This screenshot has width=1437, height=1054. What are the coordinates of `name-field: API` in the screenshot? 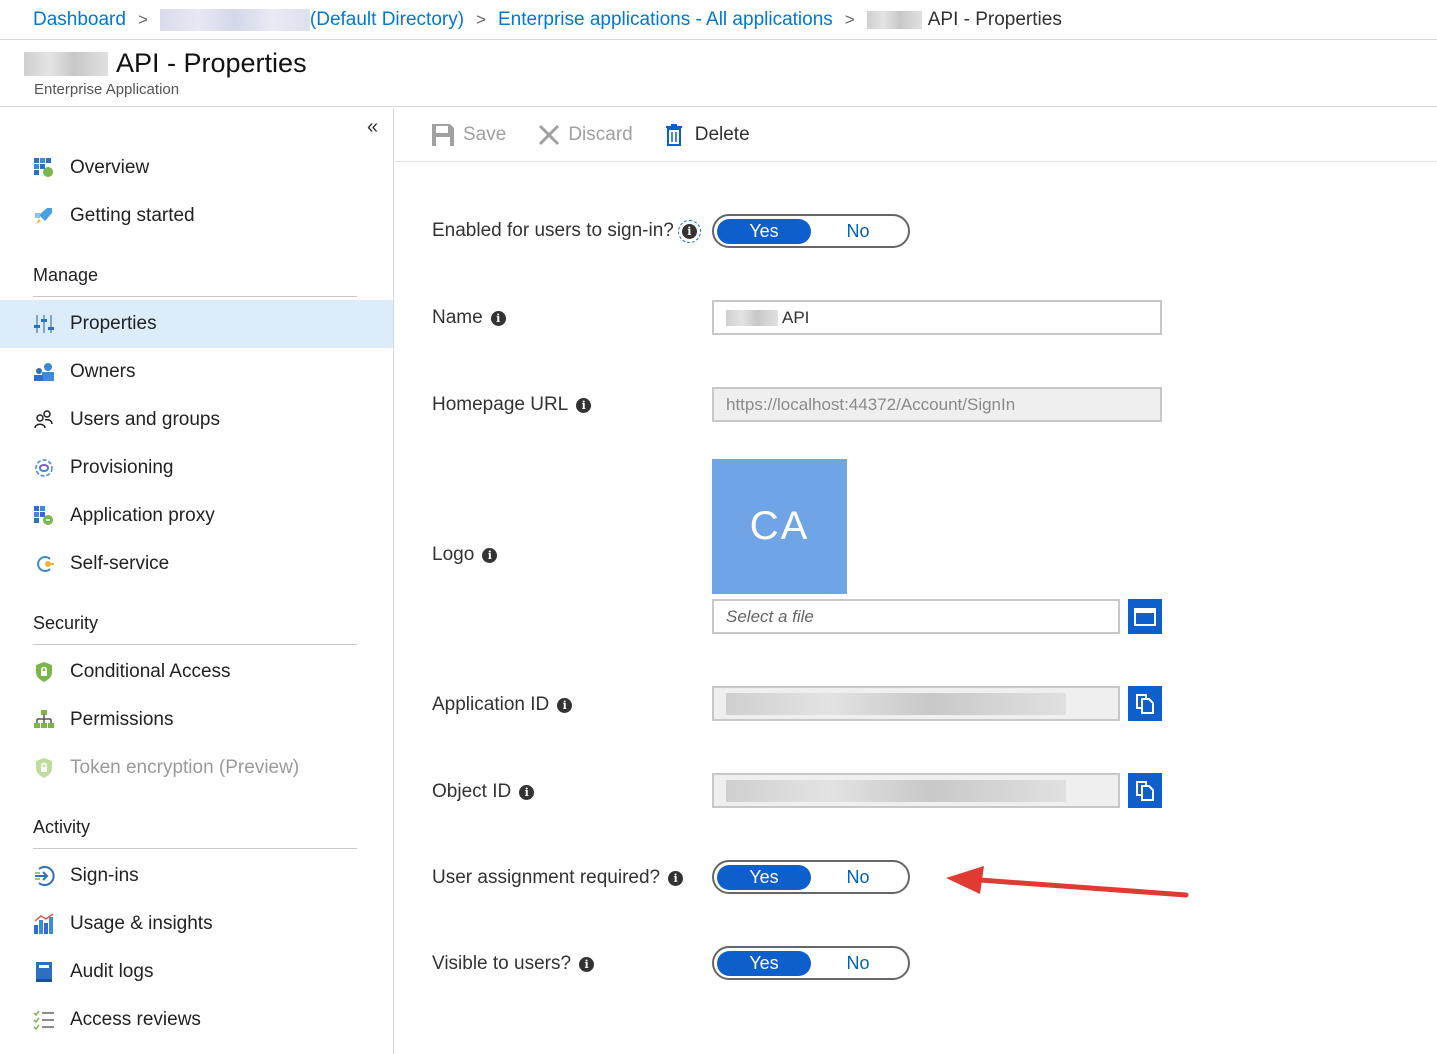 It's located at (937, 317).